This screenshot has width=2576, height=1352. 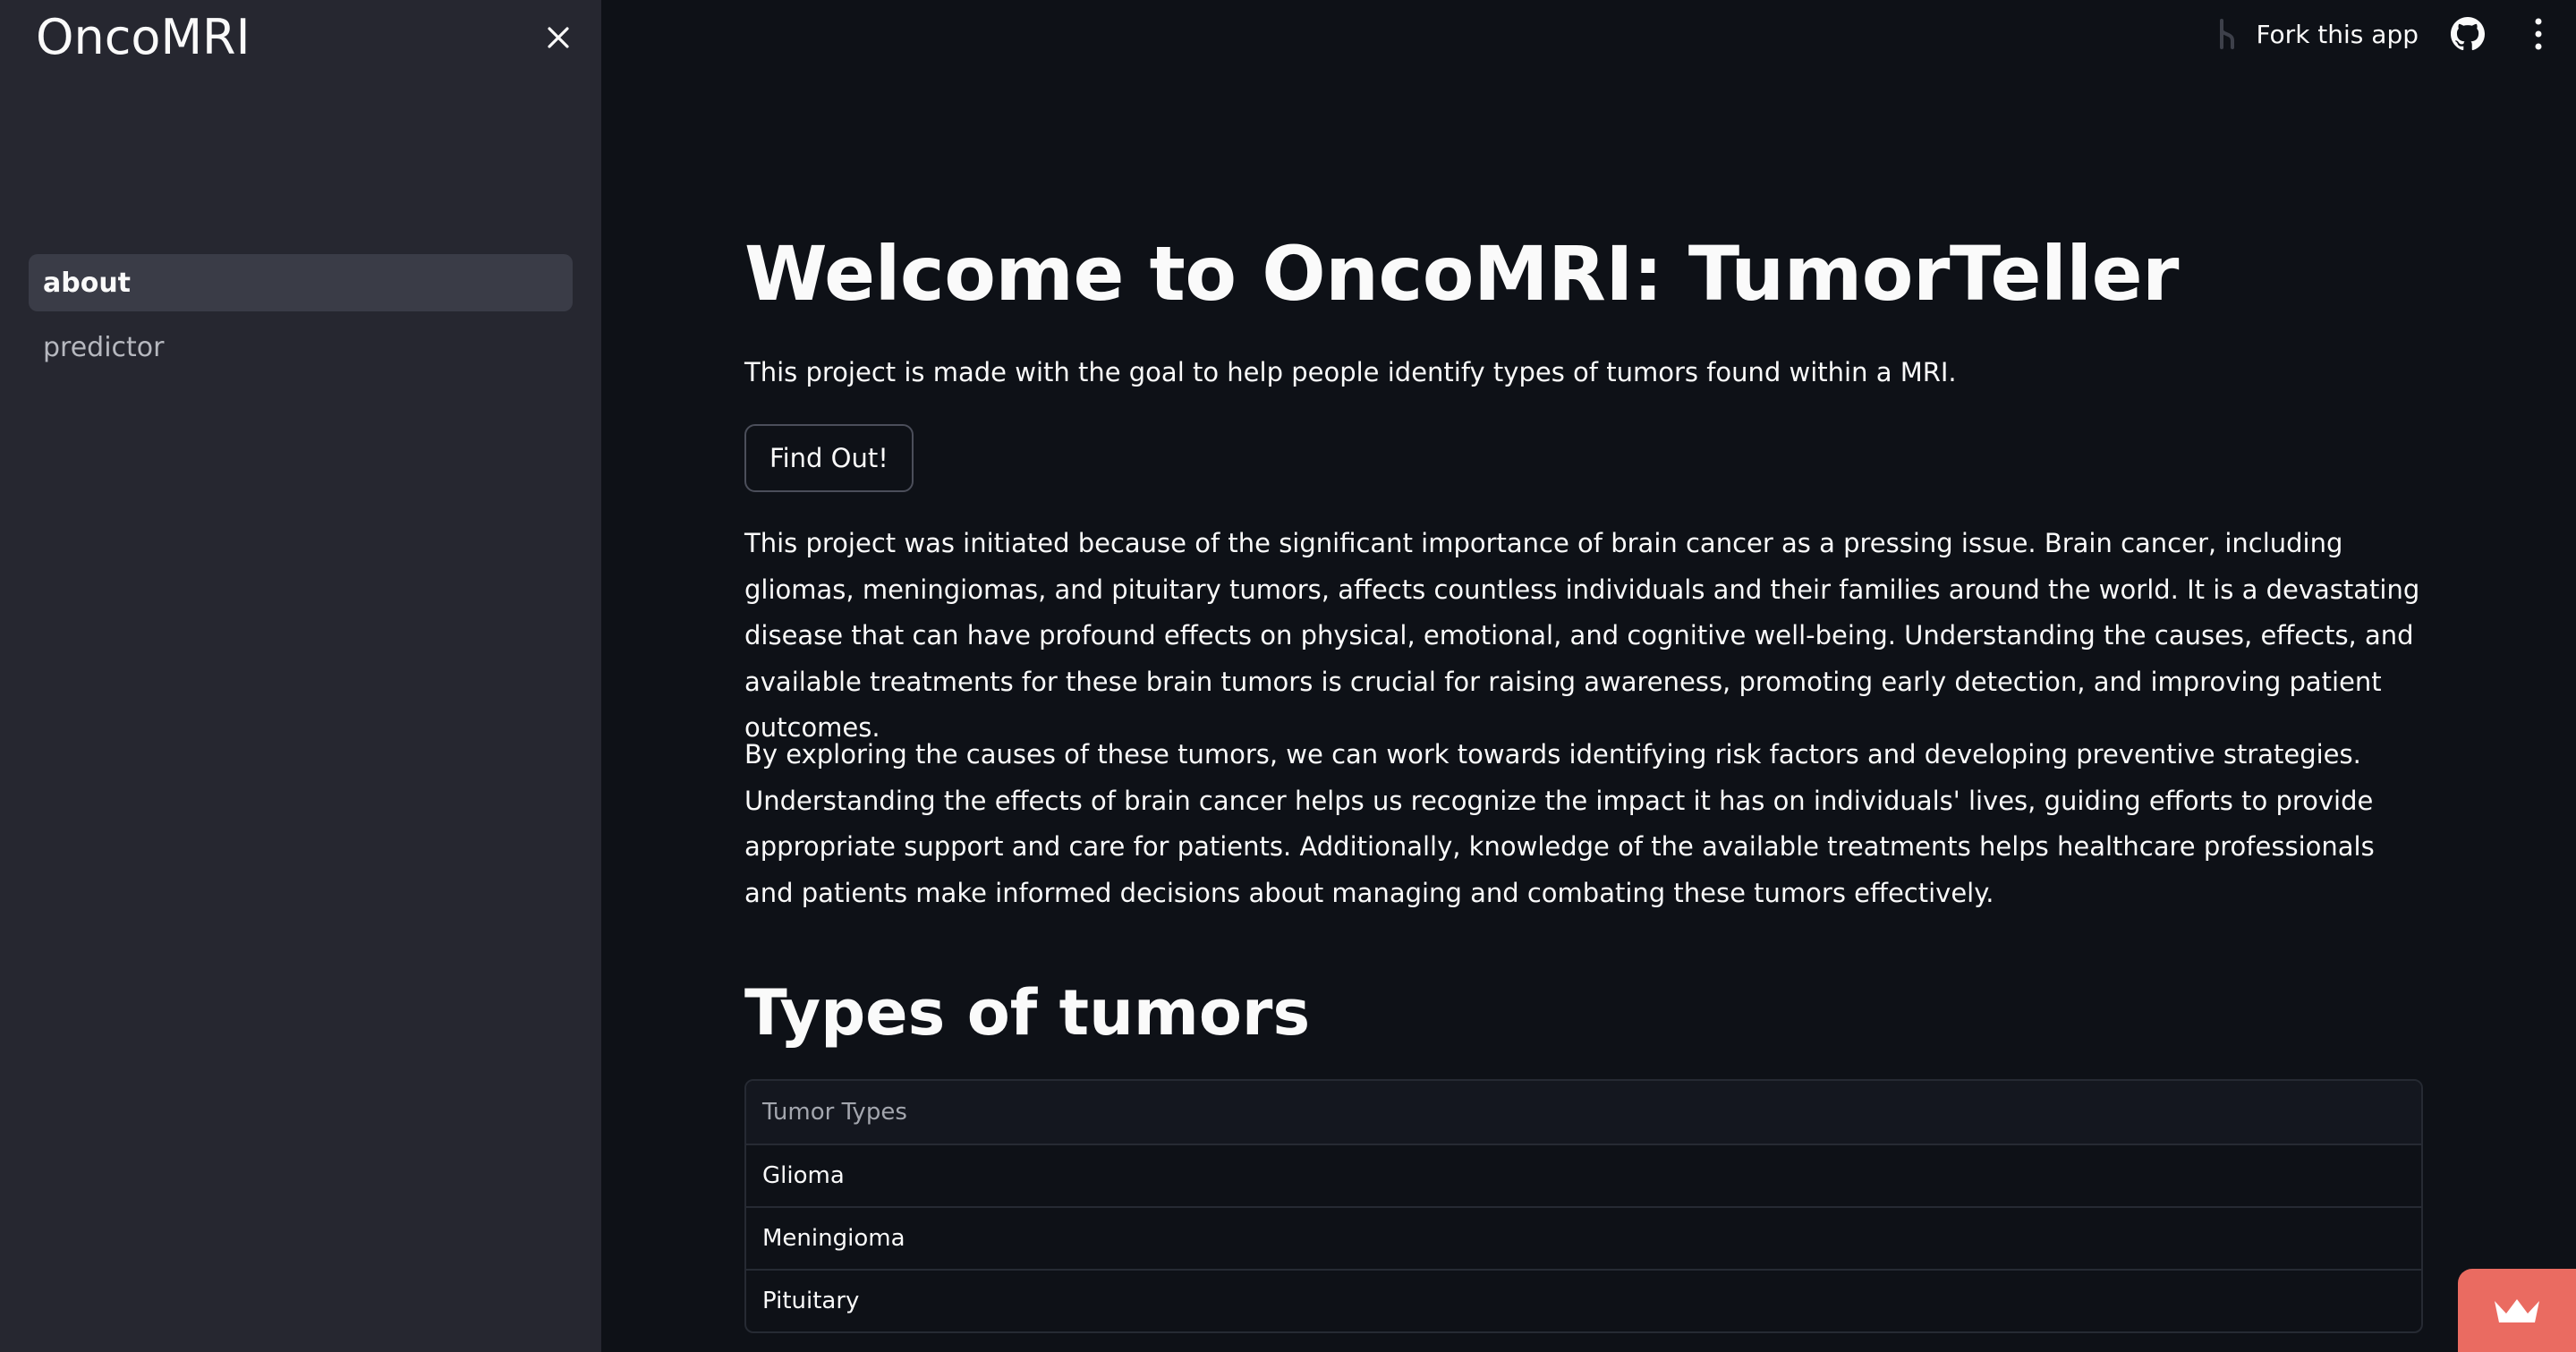 I want to click on sidebar-brand: OncoMRI, so click(x=143, y=37).